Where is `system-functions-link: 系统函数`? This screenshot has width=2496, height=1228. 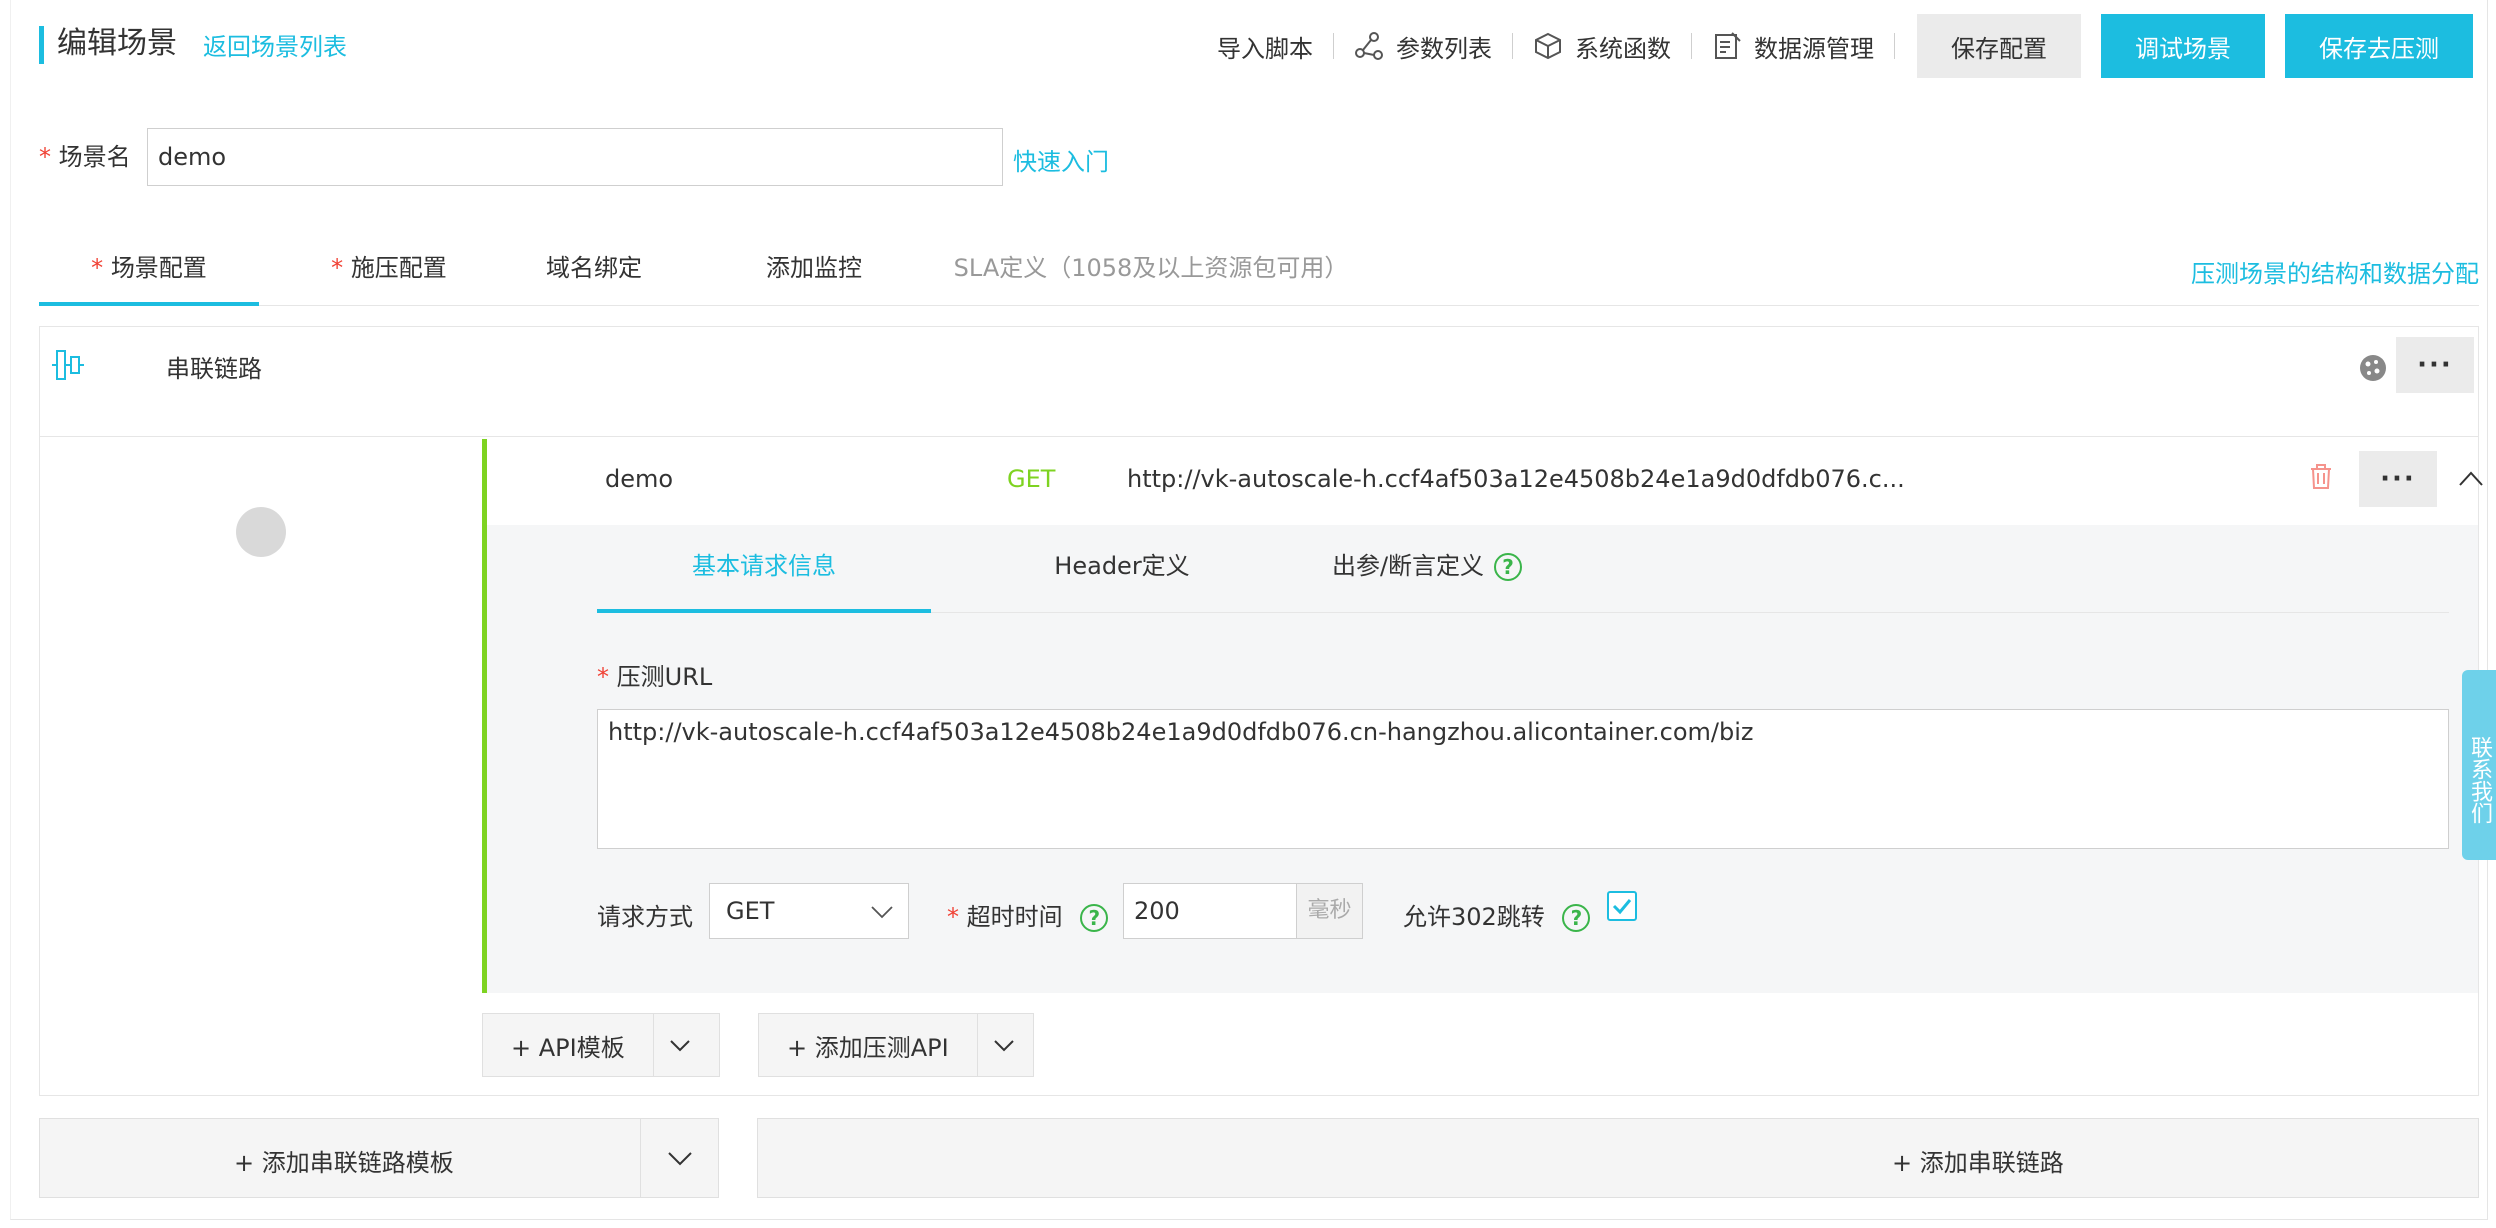
system-functions-link: 系统函数 is located at coordinates (1602, 46).